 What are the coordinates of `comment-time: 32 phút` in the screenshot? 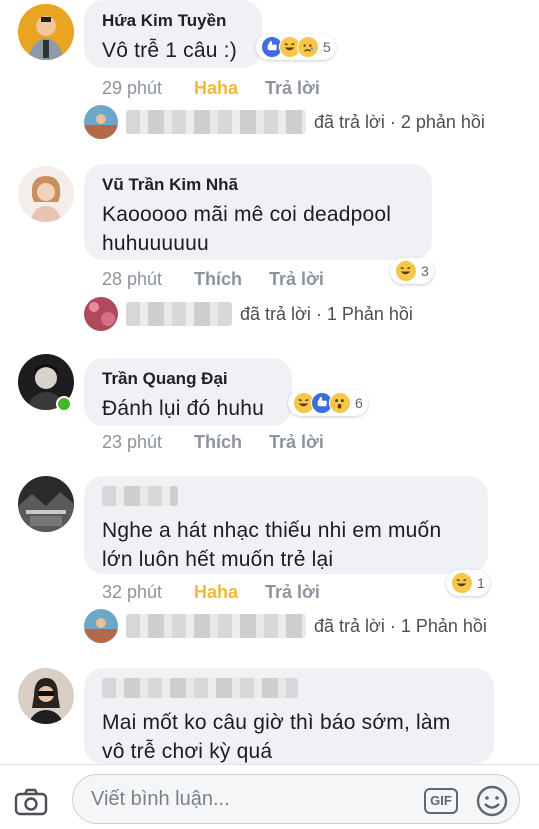 It's located at (148, 592).